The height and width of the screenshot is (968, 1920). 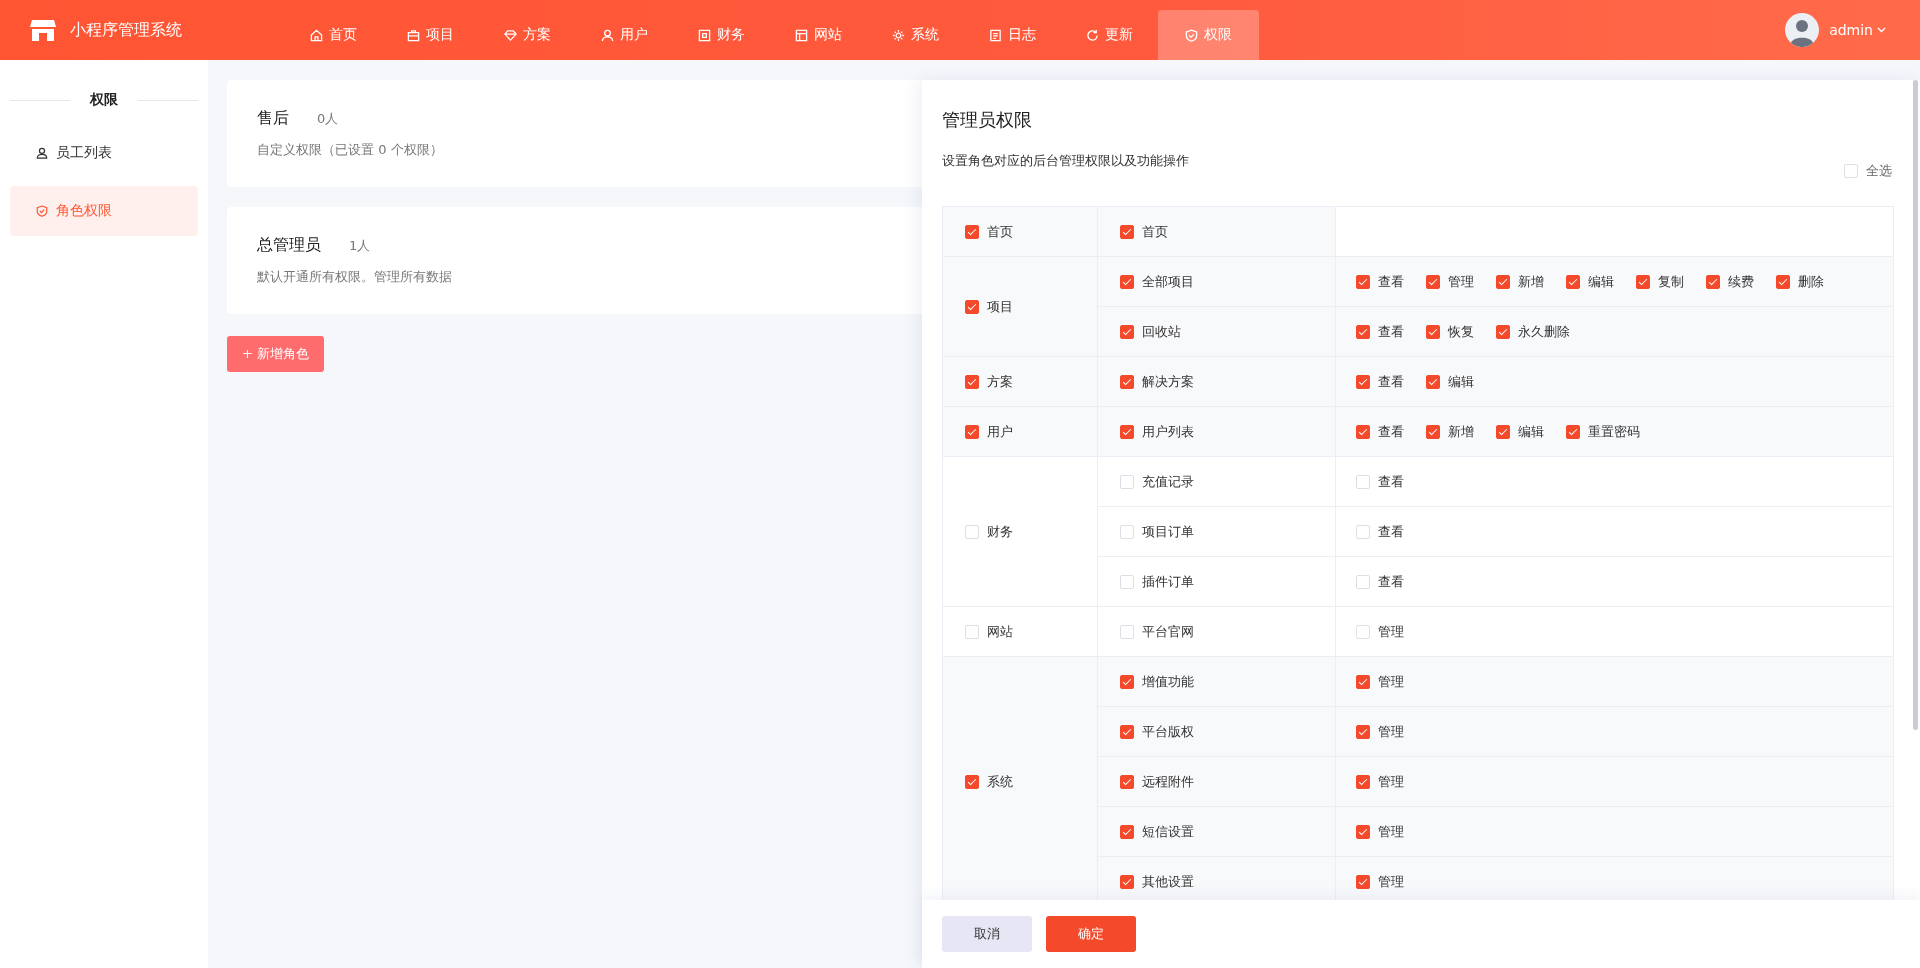 I want to click on sidebar-title: 权限, so click(x=104, y=100).